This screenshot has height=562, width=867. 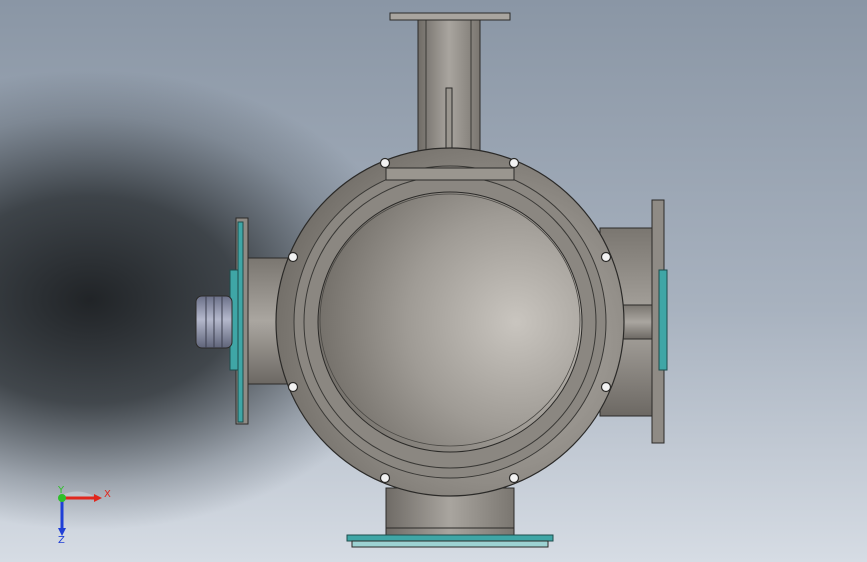 I want to click on axis-triad: X Y Z, so click(x=84, y=514).